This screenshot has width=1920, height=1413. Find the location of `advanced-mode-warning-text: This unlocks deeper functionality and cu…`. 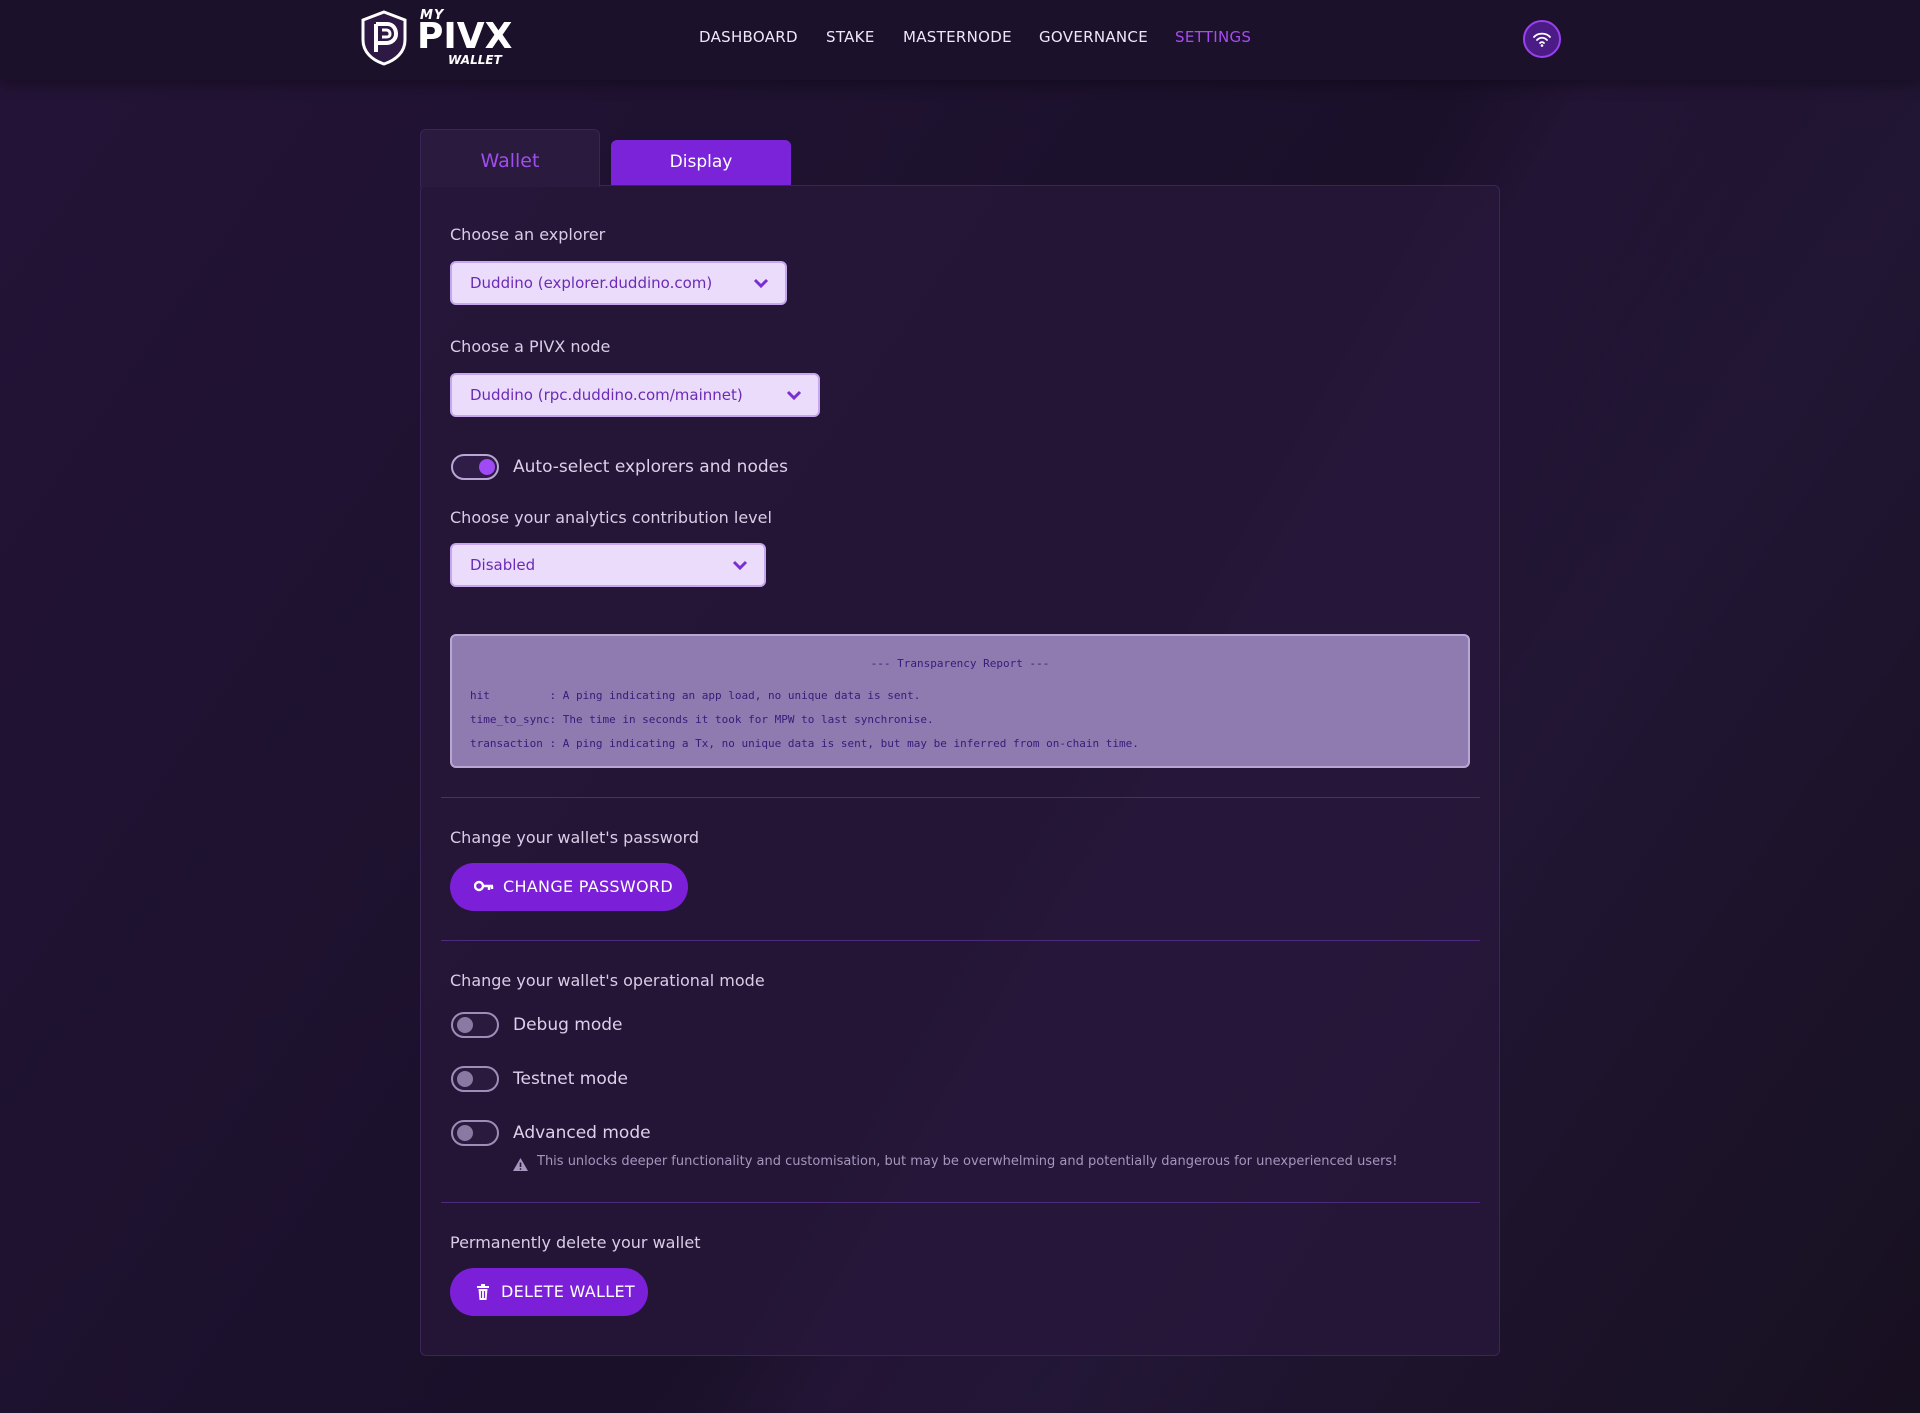

advanced-mode-warning-text: This unlocks deeper functionality and cu… is located at coordinates (967, 1161).